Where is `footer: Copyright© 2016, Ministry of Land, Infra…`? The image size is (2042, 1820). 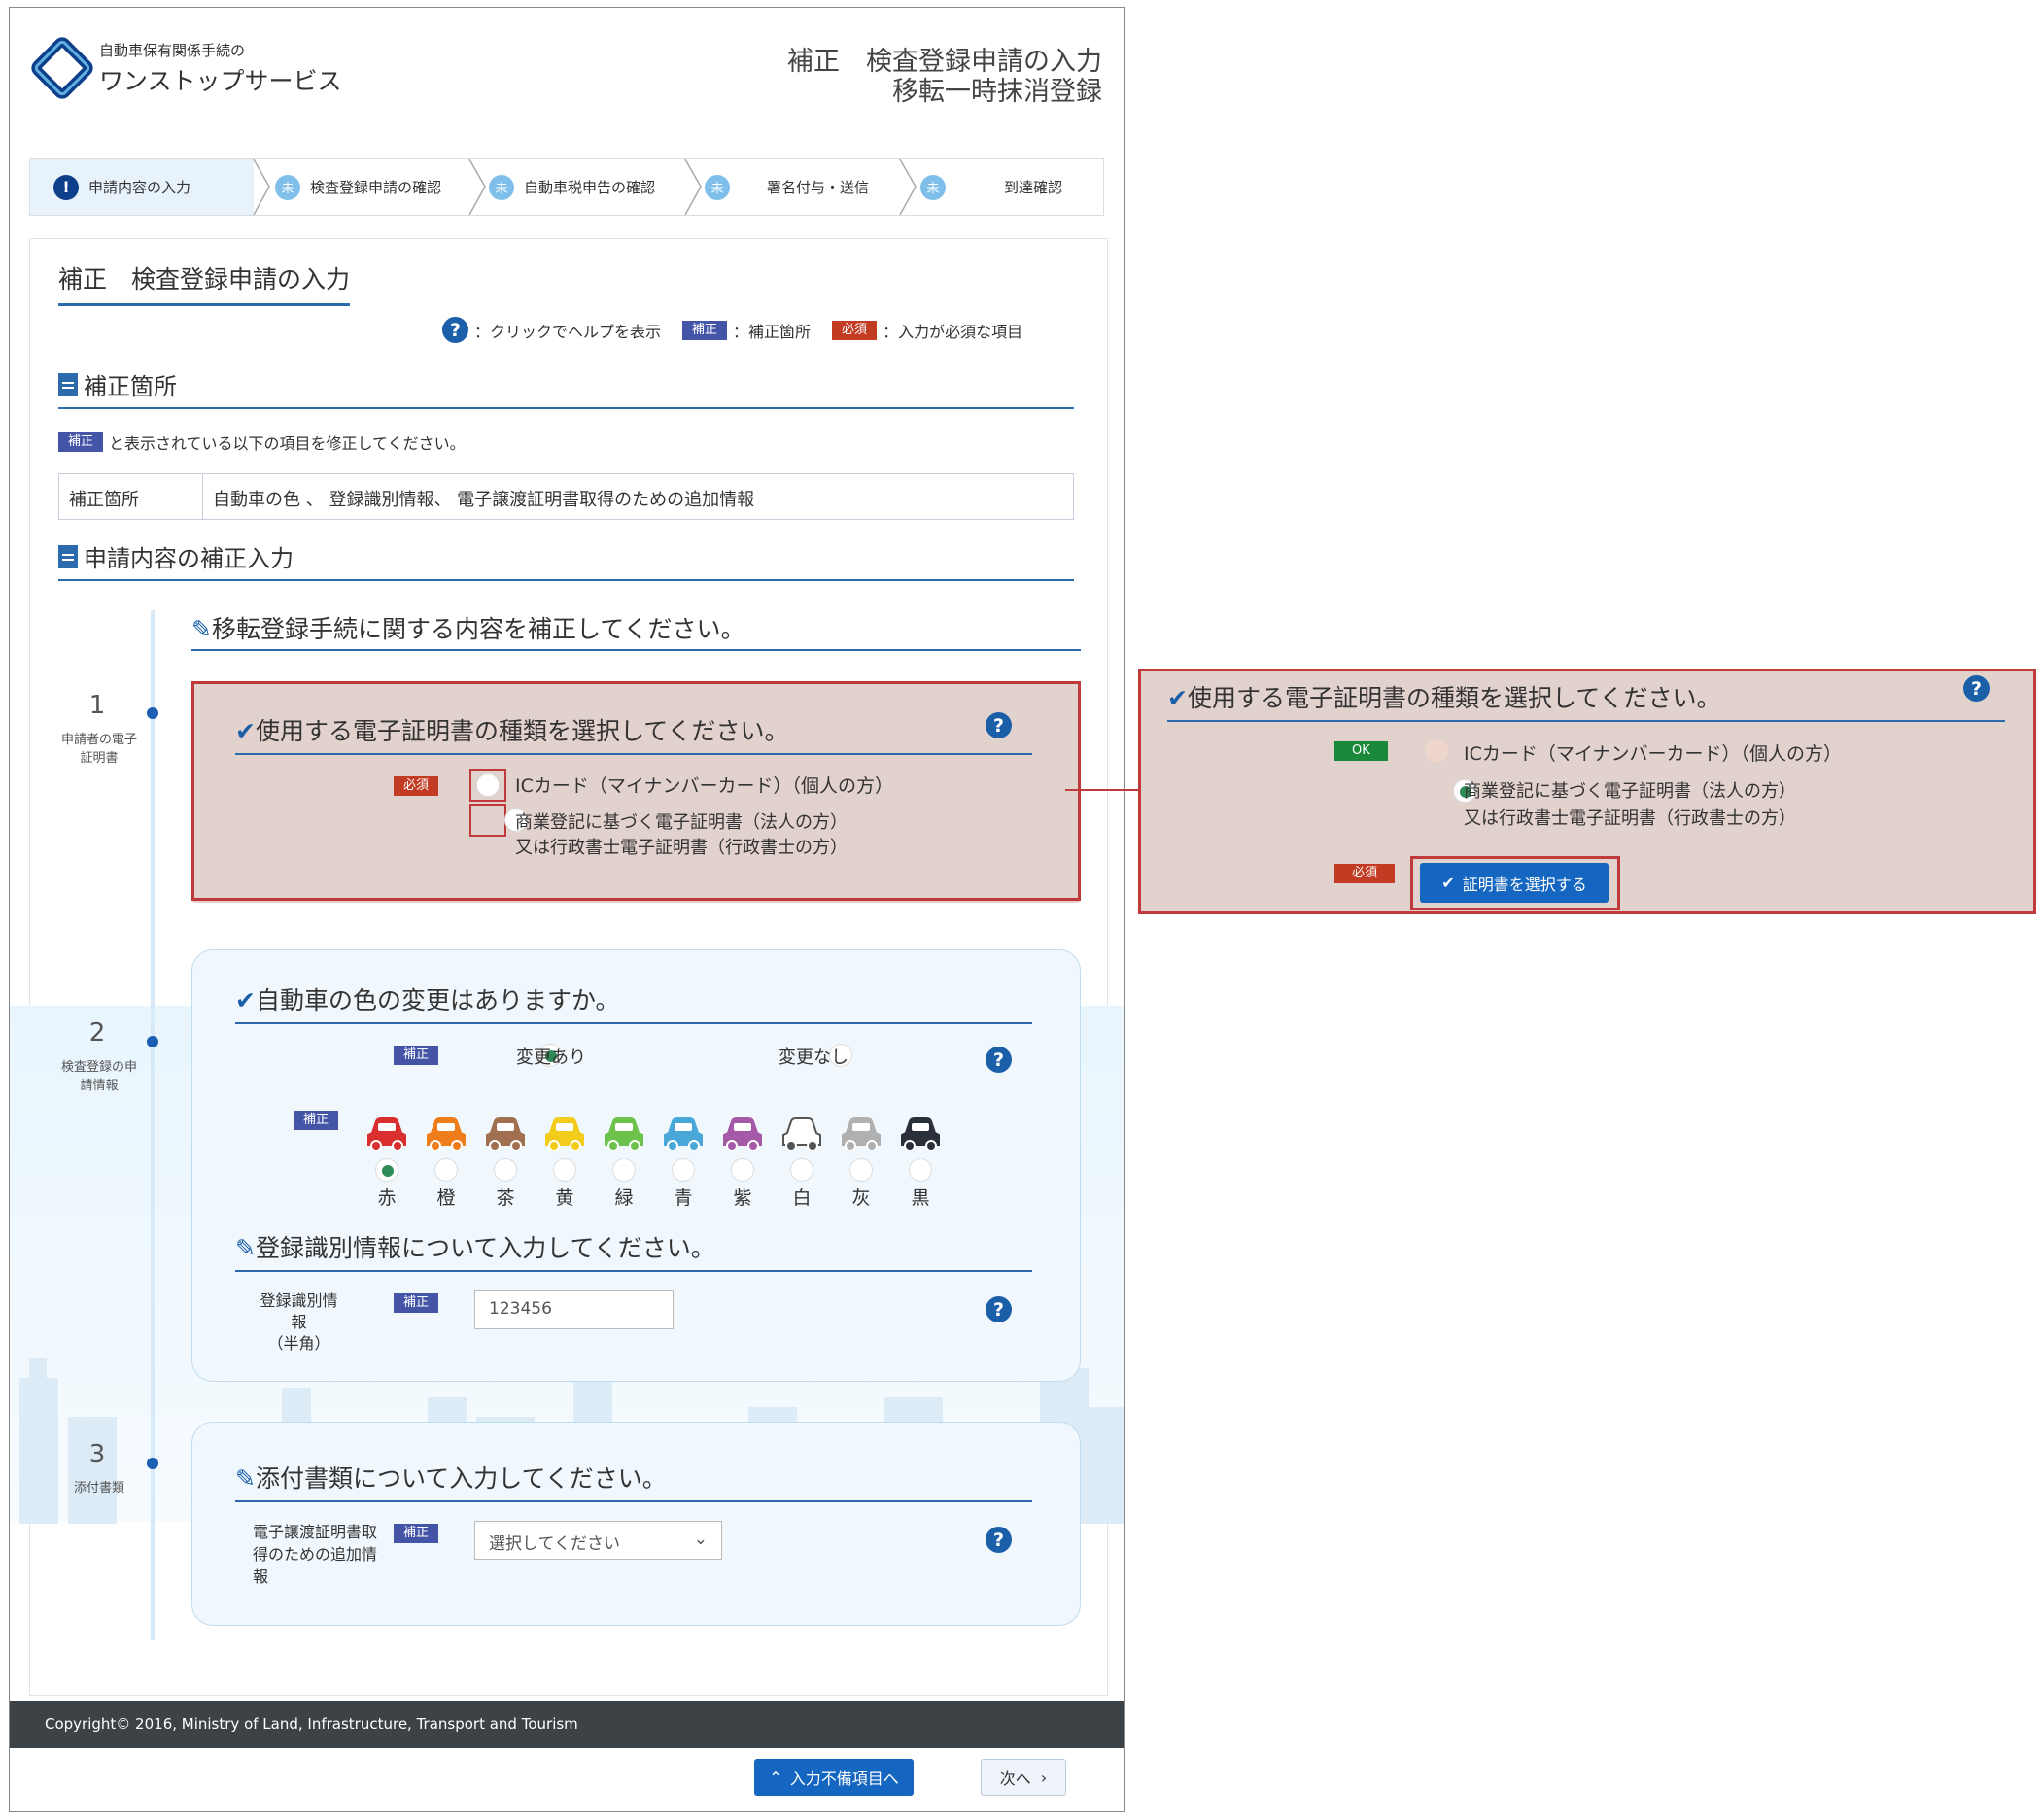 footer: Copyright© 2016, Ministry of Land, Infra… is located at coordinates (567, 1724).